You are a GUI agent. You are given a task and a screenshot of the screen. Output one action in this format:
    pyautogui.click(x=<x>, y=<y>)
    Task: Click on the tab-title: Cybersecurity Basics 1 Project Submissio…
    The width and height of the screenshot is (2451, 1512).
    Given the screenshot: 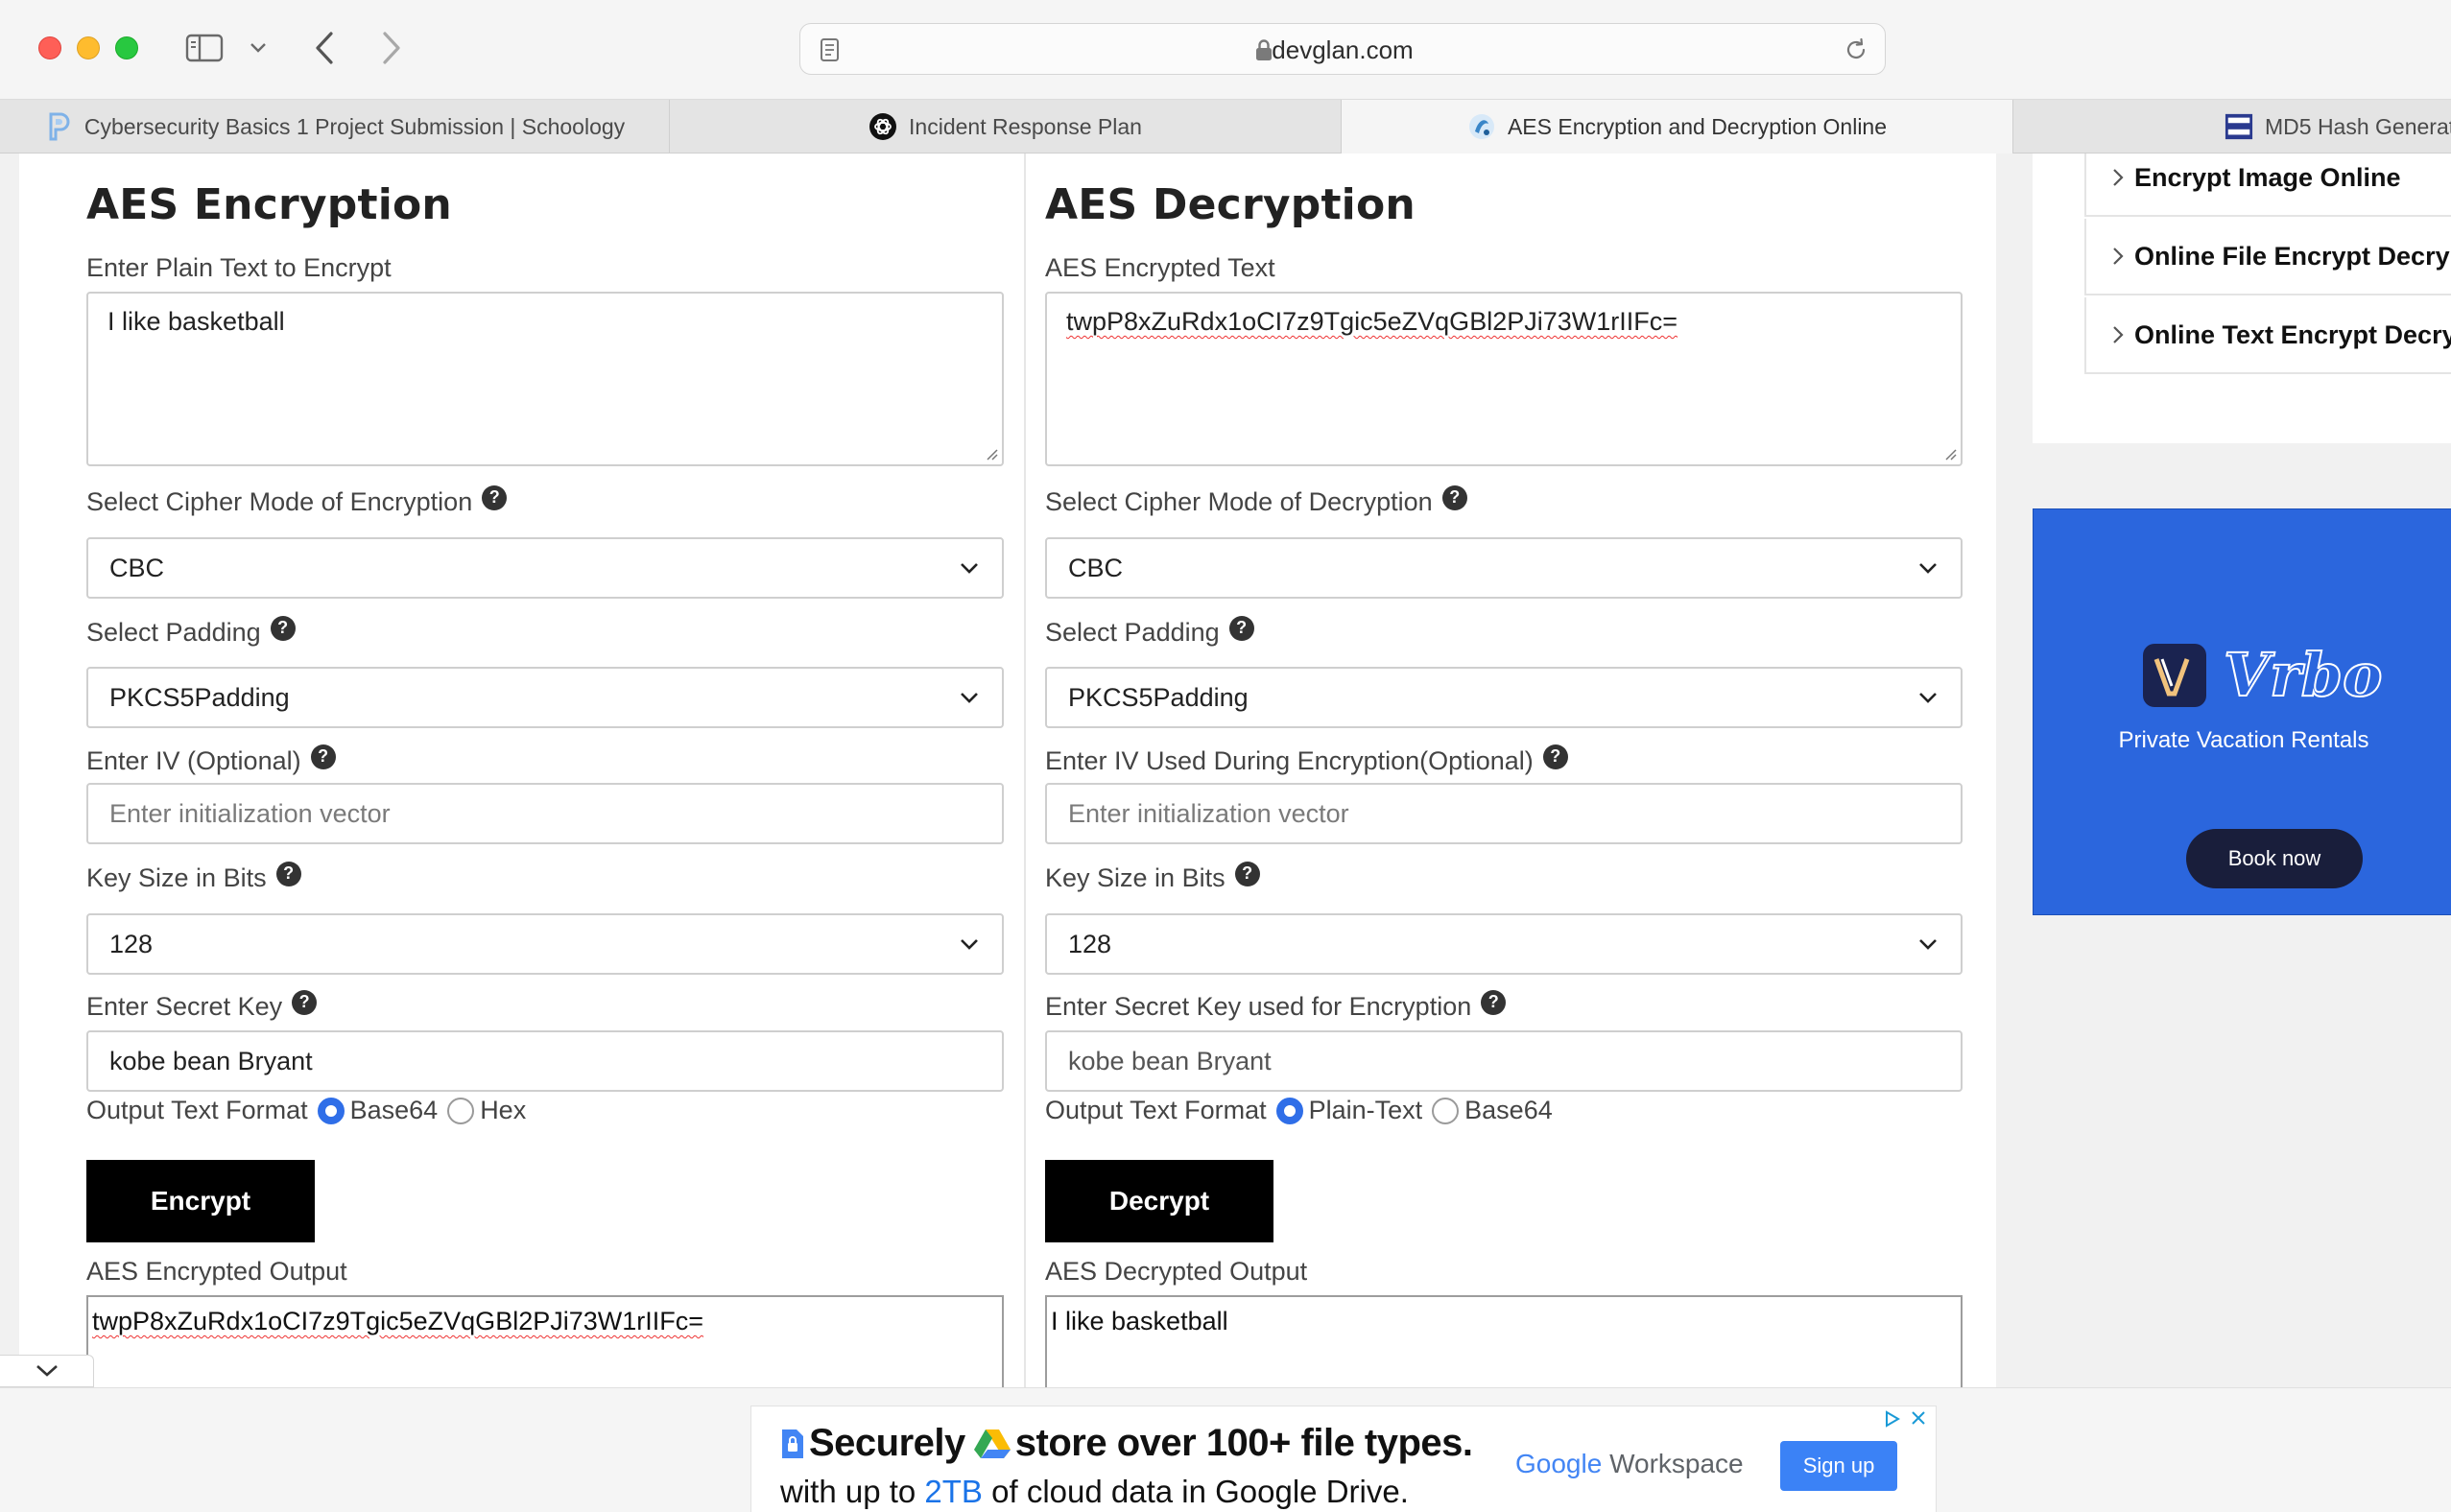 What is the action you would take?
    pyautogui.click(x=354, y=126)
    